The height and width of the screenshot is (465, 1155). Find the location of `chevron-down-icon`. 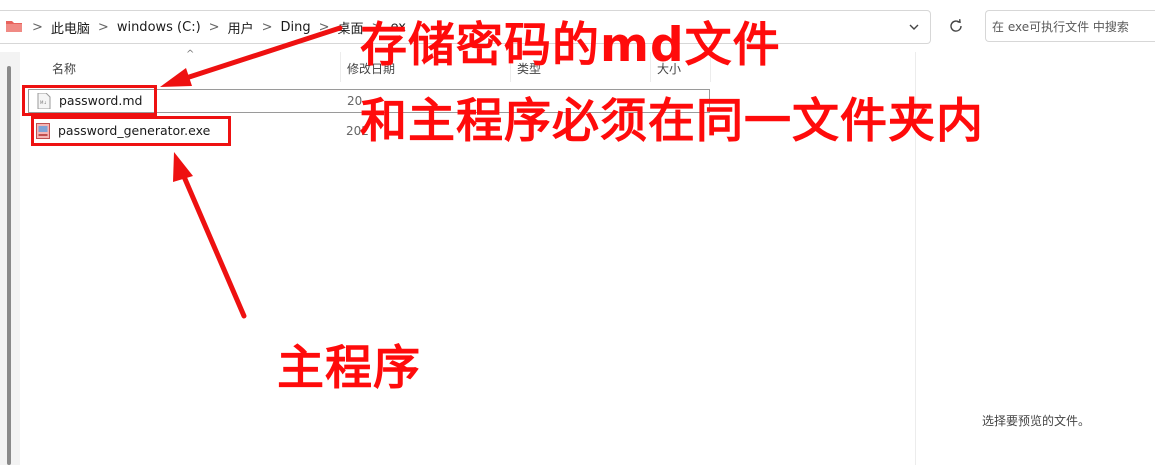

chevron-down-icon is located at coordinates (914, 27).